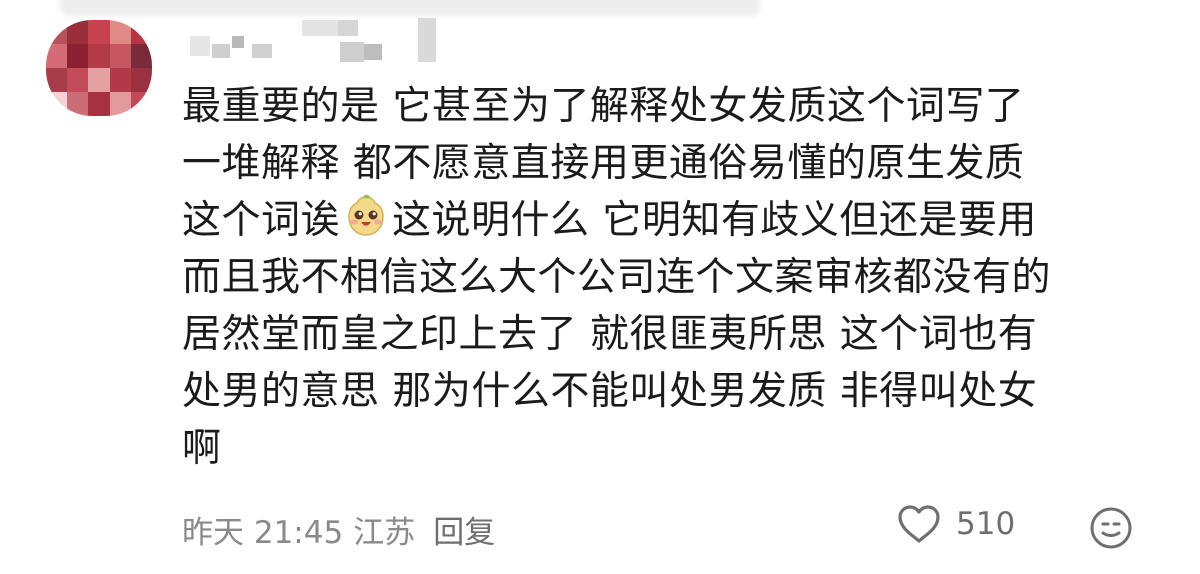 This screenshot has height=574, width=1200. What do you see at coordinates (986, 524) in the screenshot?
I see `like-count: 510` at bounding box center [986, 524].